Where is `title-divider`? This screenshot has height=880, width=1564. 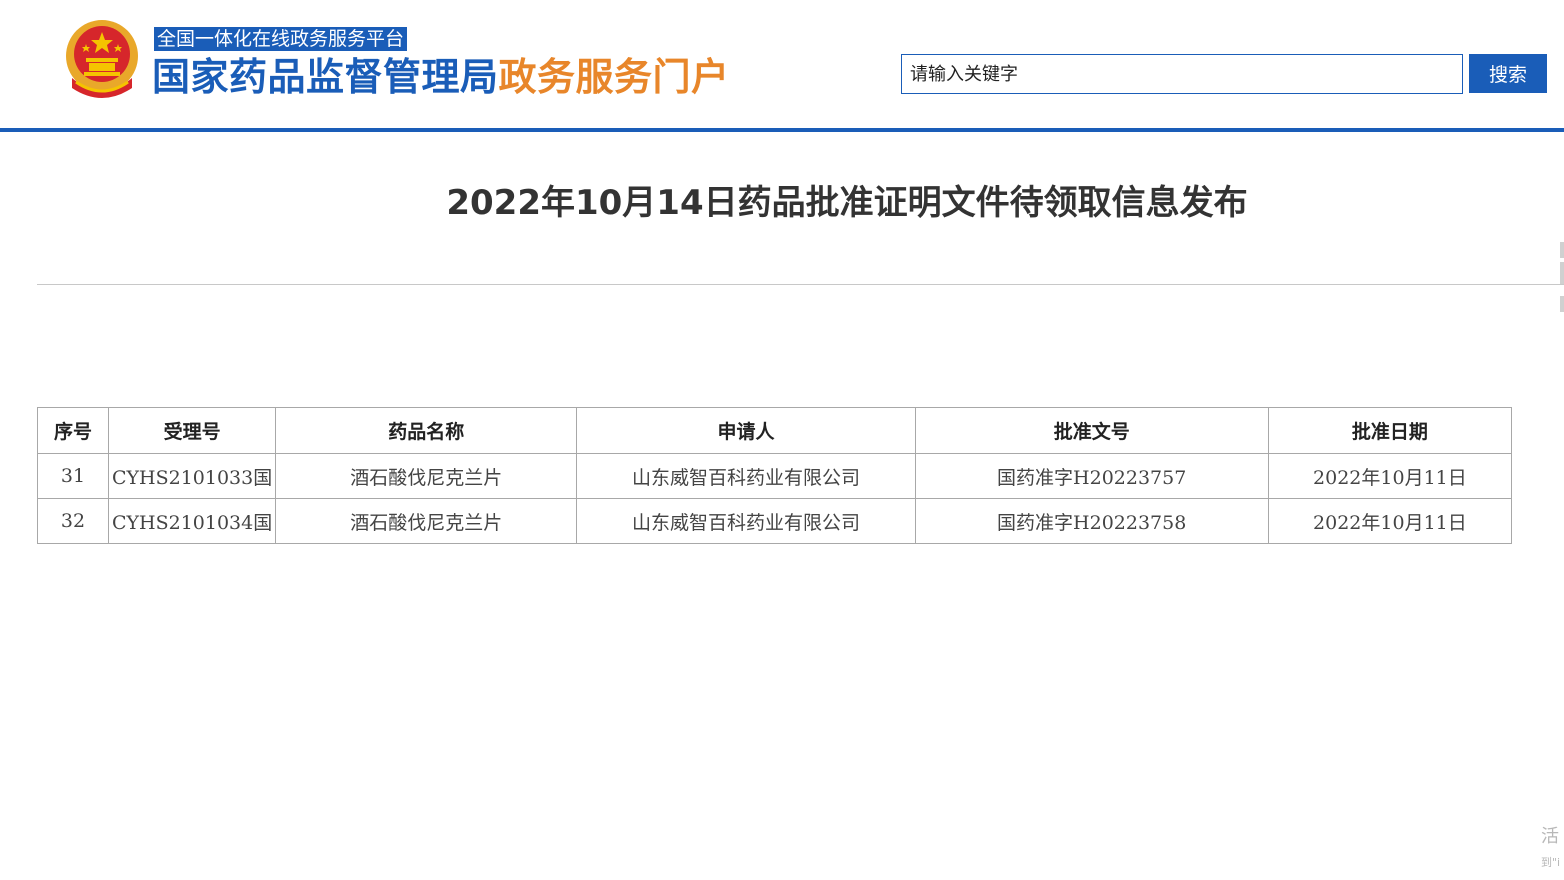
title-divider is located at coordinates (800, 284).